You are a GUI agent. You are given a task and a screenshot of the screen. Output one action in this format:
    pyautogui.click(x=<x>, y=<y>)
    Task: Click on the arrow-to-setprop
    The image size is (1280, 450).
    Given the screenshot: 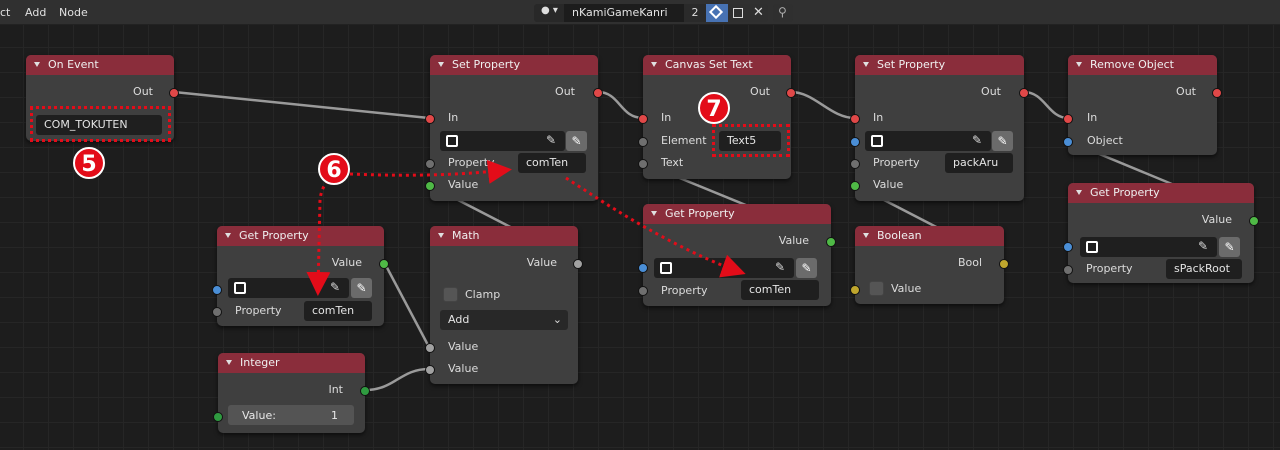 What is the action you would take?
    pyautogui.click(x=430, y=171)
    